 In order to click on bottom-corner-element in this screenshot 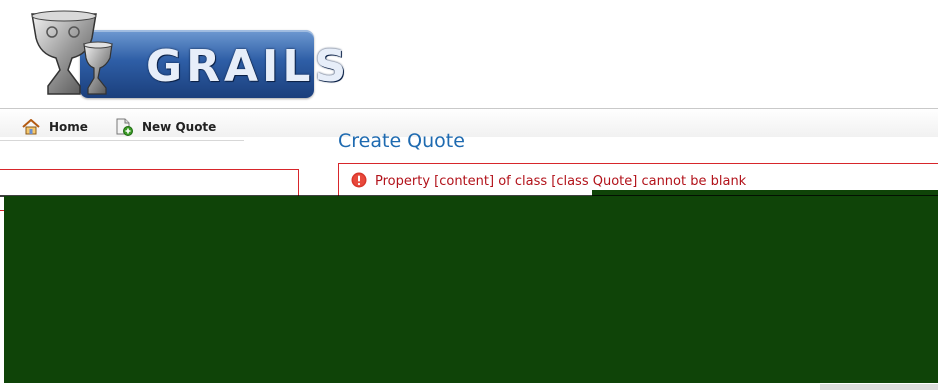, I will do `click(879, 387)`.